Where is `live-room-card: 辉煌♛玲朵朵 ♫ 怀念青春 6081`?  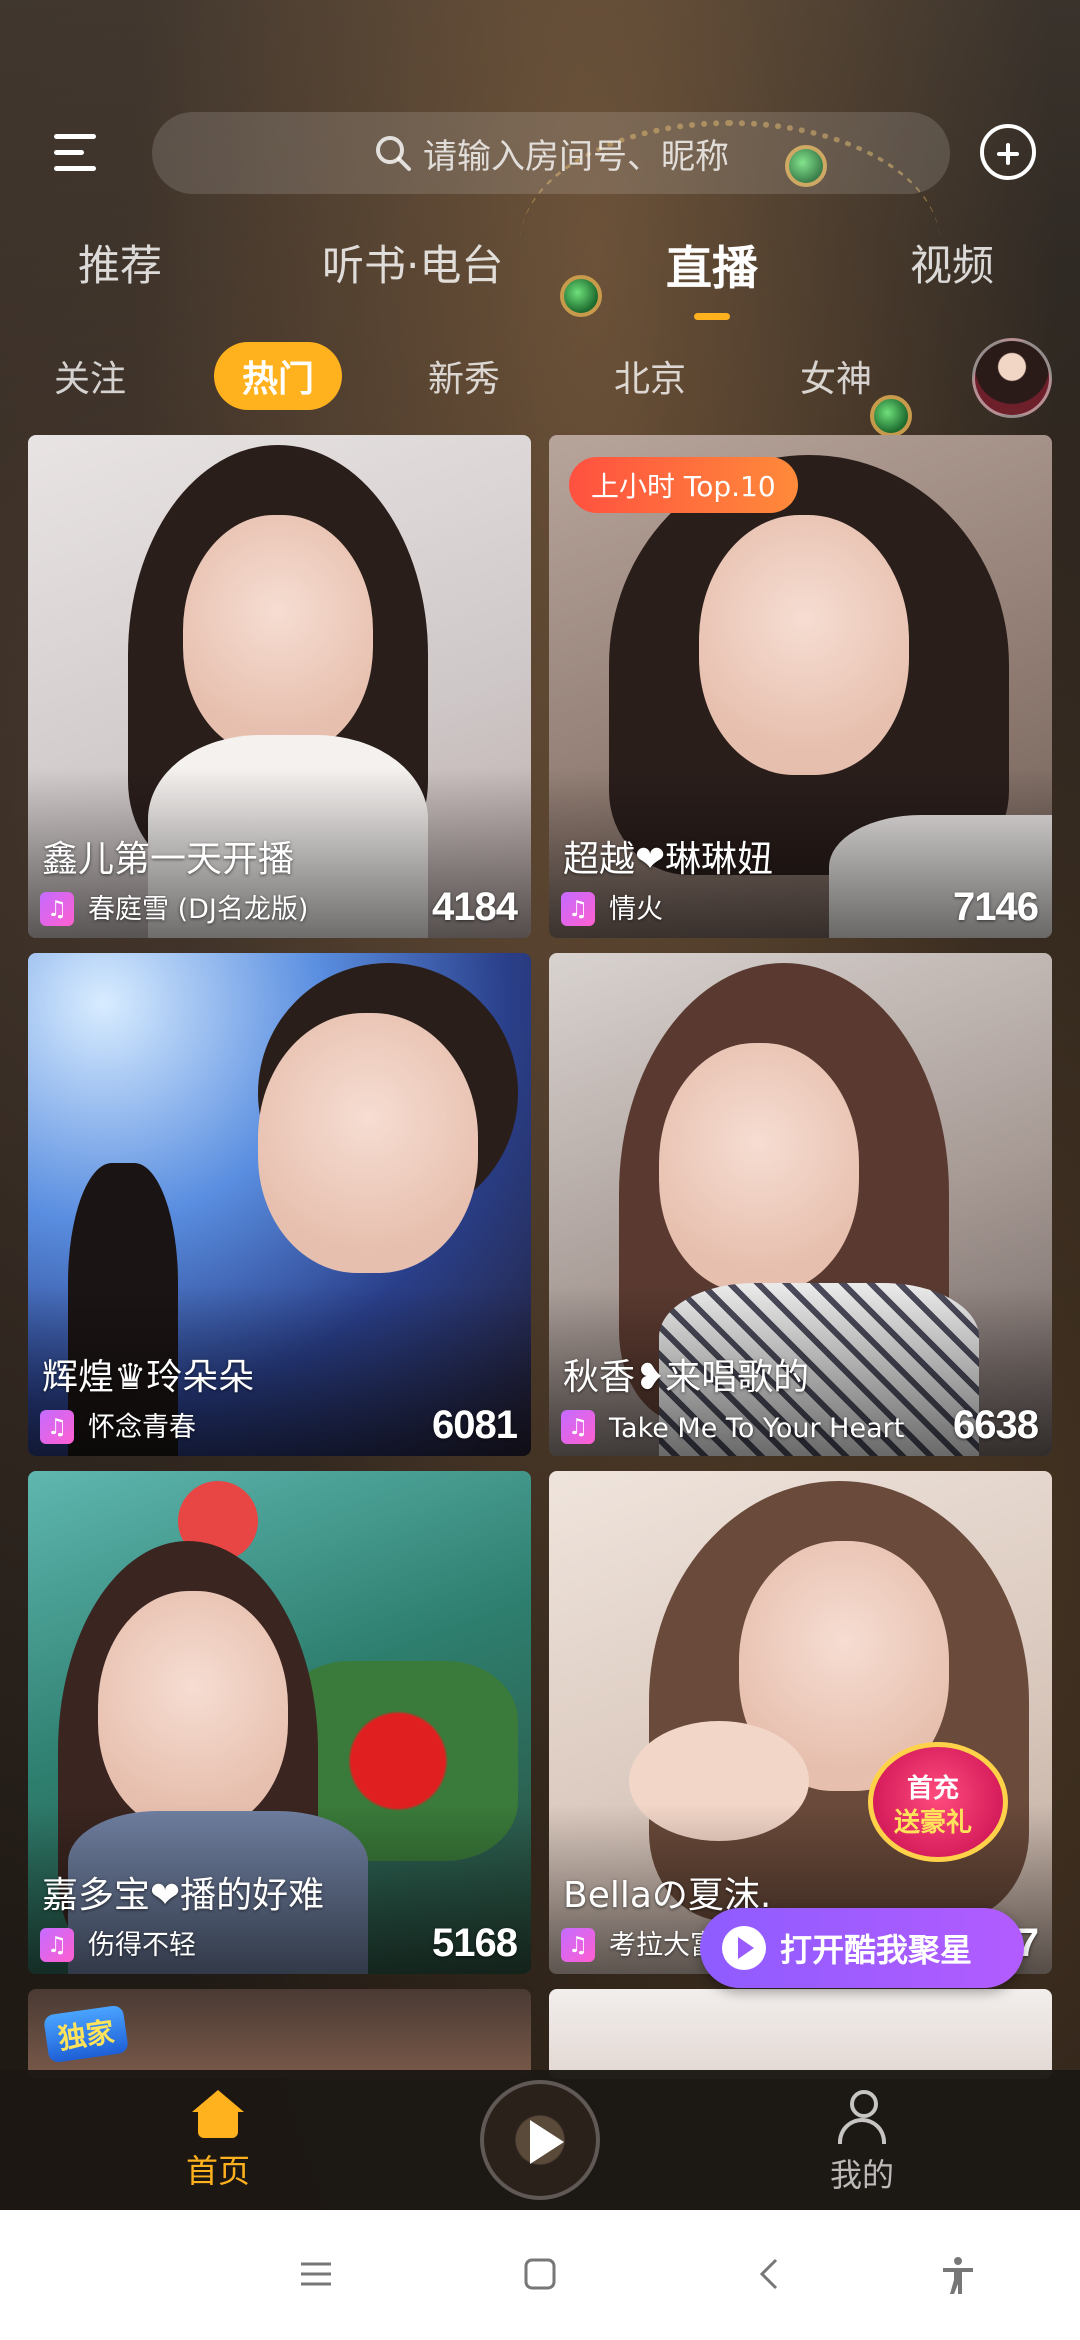
live-room-card: 辉煌♛玲朵朵 ♫ 怀念青春 6081 is located at coordinates (279, 1204).